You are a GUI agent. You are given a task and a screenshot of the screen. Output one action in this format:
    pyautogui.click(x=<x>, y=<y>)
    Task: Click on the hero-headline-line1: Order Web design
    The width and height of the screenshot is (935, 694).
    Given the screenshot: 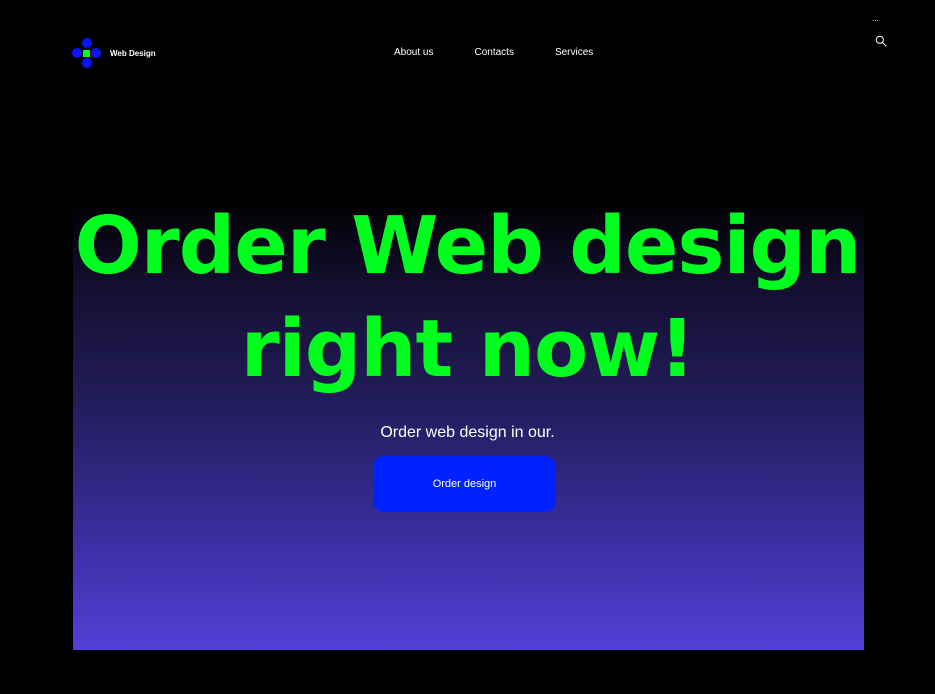 What is the action you would take?
    pyautogui.click(x=468, y=246)
    